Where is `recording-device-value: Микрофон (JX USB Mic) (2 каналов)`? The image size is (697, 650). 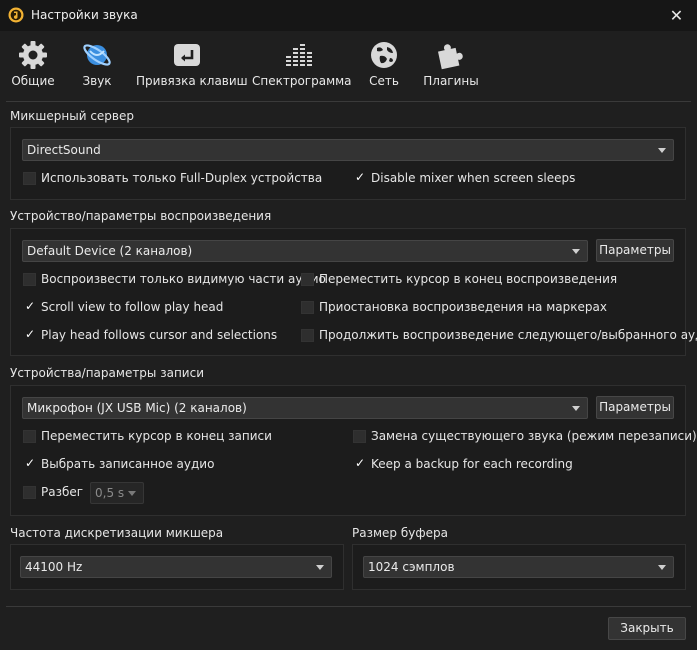 recording-device-value: Микрофон (JX USB Mic) (2 каналов) is located at coordinates (137, 408).